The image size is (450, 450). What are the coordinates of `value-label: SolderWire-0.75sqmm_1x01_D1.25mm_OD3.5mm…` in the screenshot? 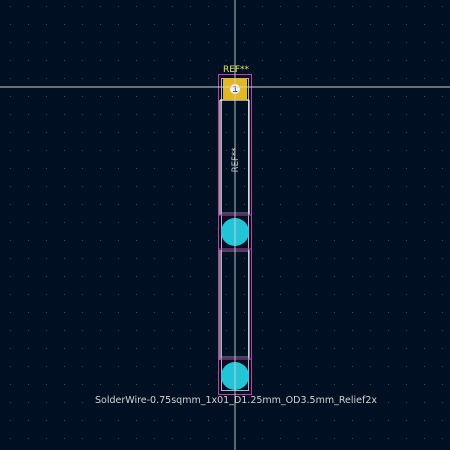 It's located at (236, 400).